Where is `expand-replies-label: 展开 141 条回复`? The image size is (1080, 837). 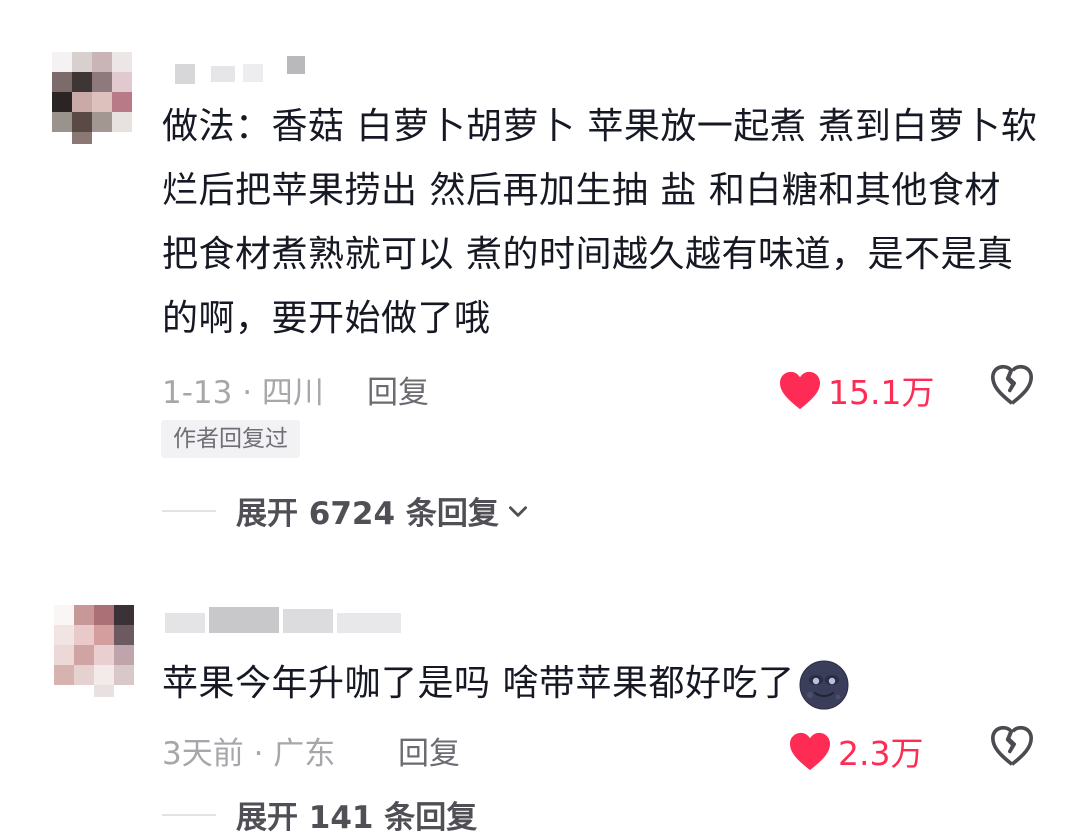
expand-replies-label: 展开 141 条回复 is located at coordinates (357, 818).